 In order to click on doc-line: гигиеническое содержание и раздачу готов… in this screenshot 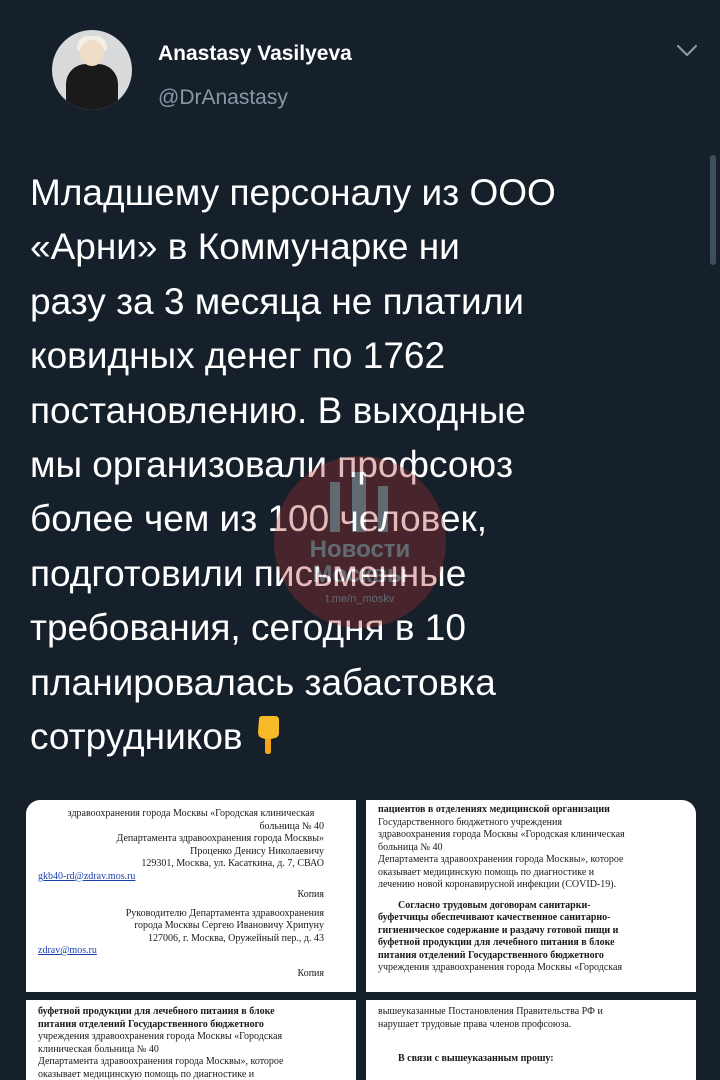, I will do `click(498, 930)`.